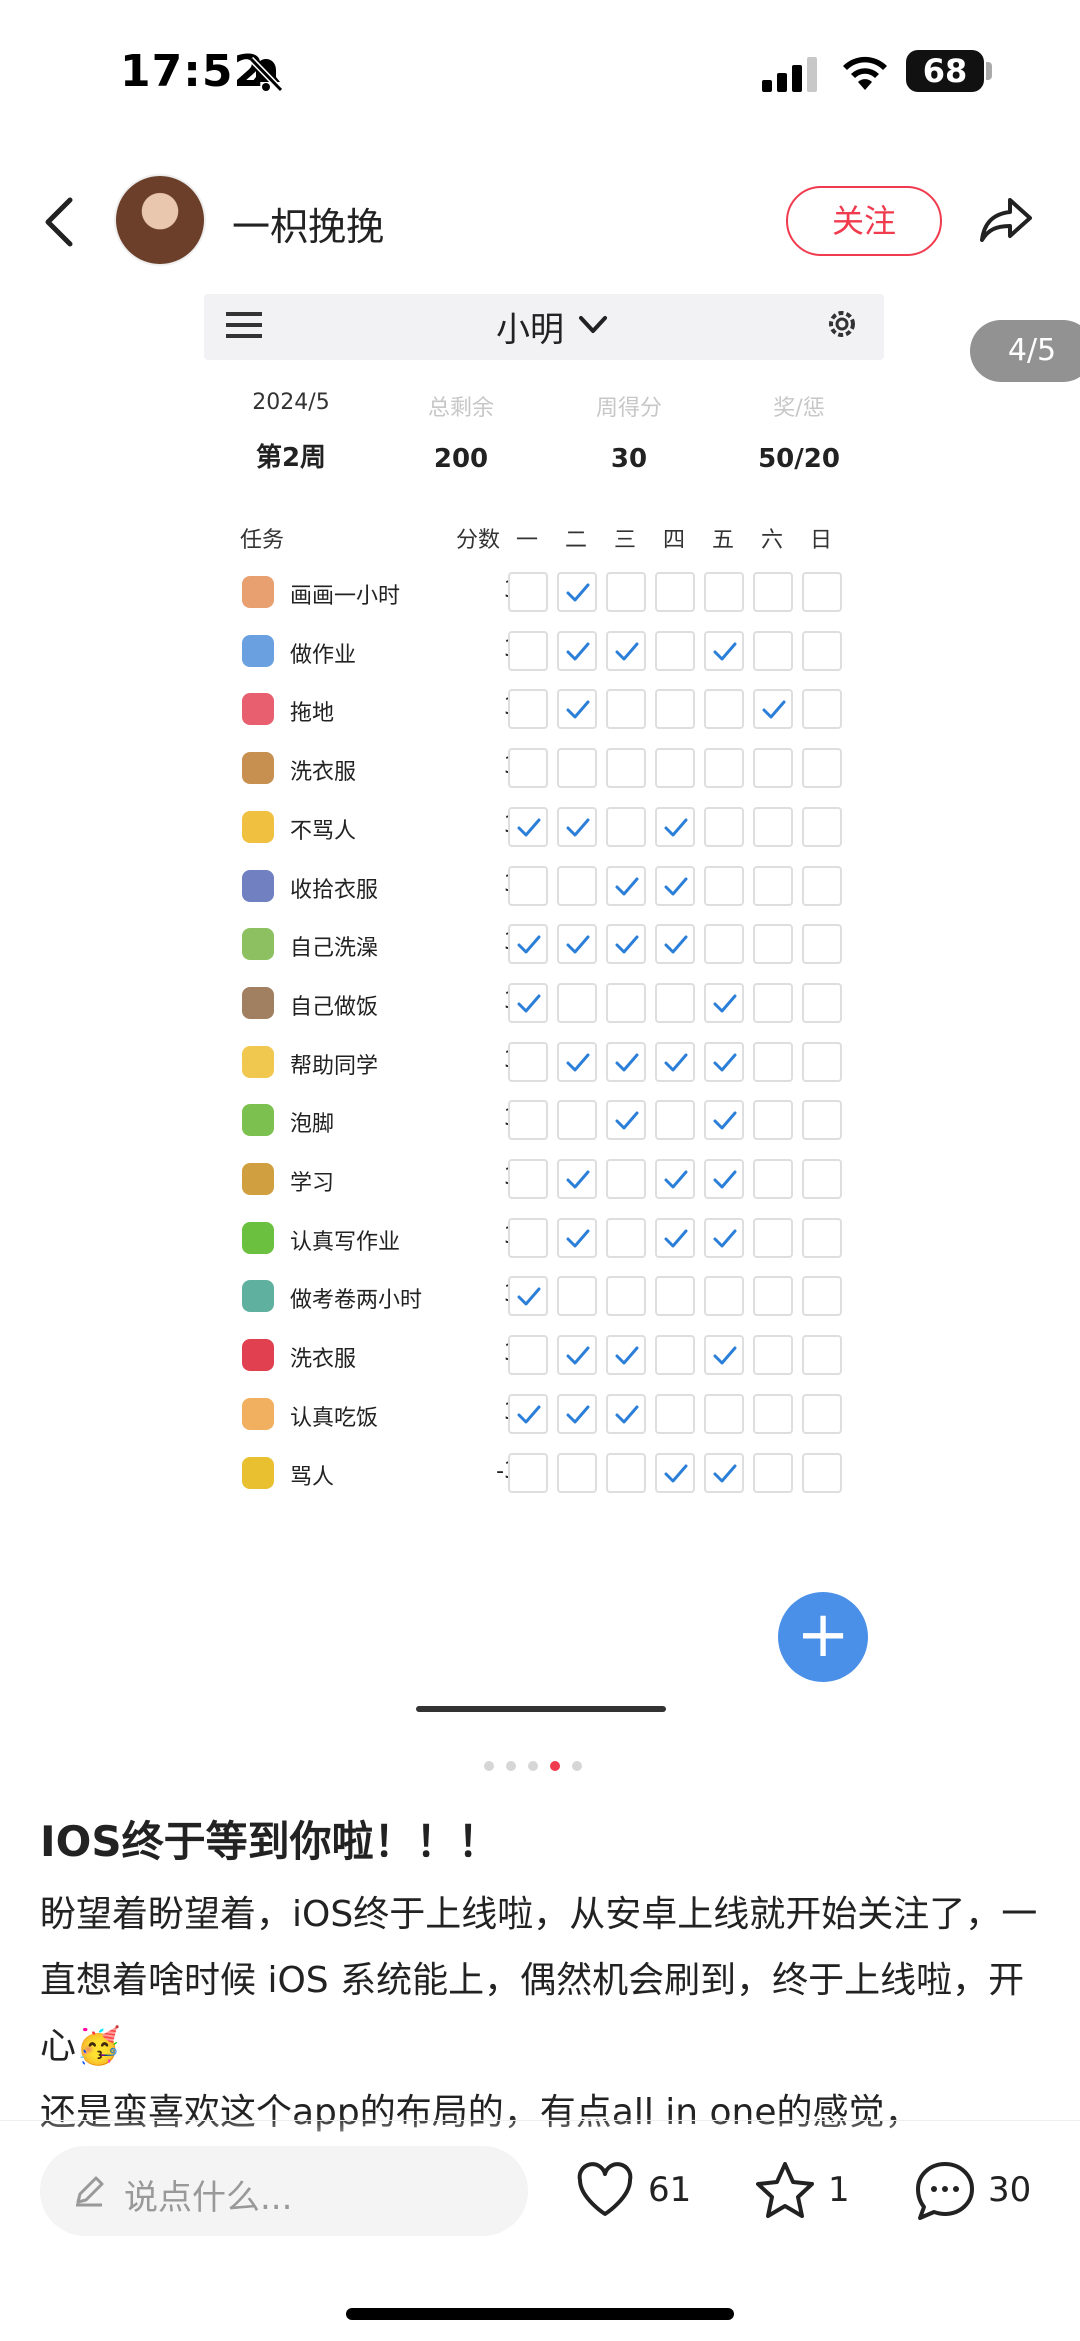 The height and width of the screenshot is (2341, 1080). Describe the element at coordinates (545, 651) in the screenshot. I see `task-row: 做作业3` at that location.